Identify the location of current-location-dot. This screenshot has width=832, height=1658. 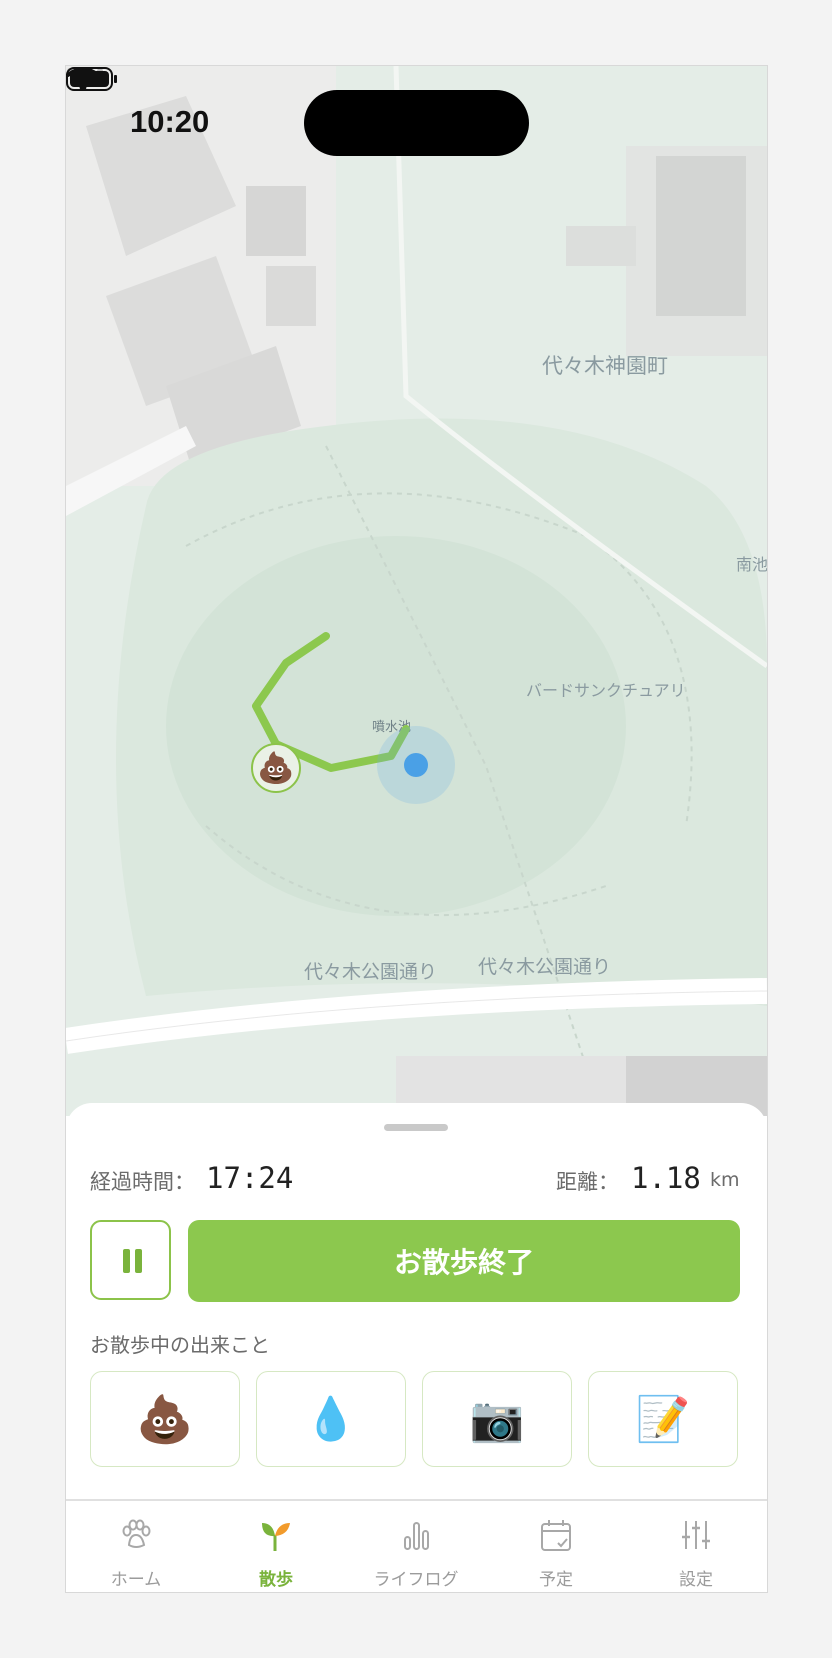
(416, 765).